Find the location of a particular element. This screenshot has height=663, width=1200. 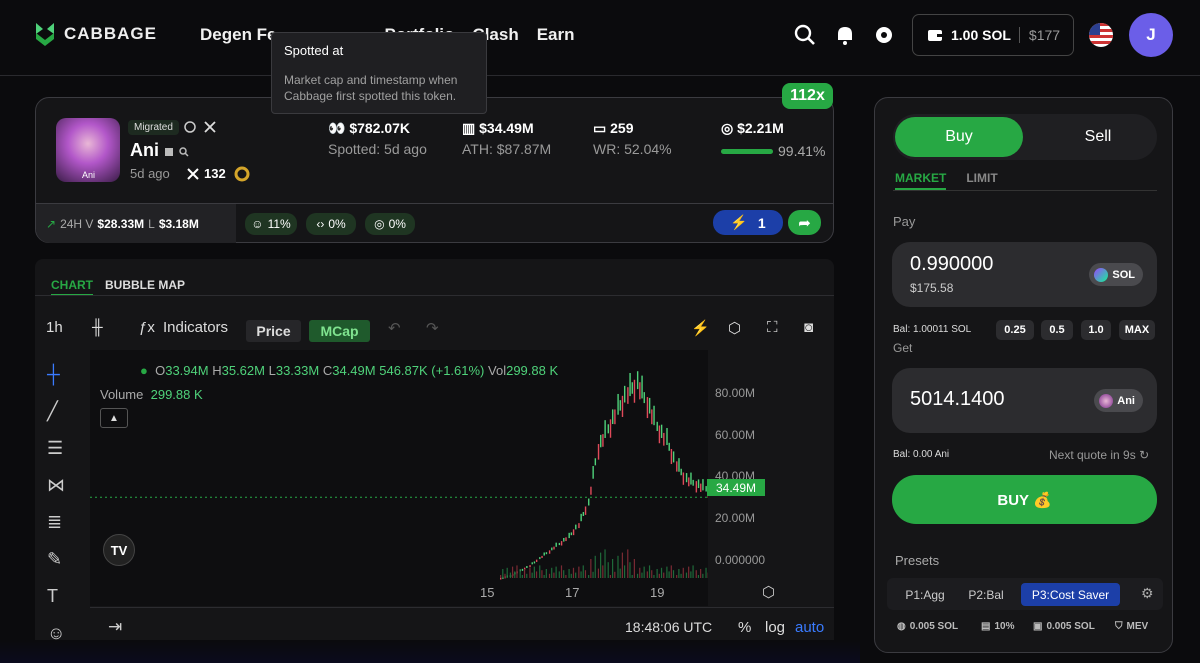

visibility-icon: ● is located at coordinates (144, 370).